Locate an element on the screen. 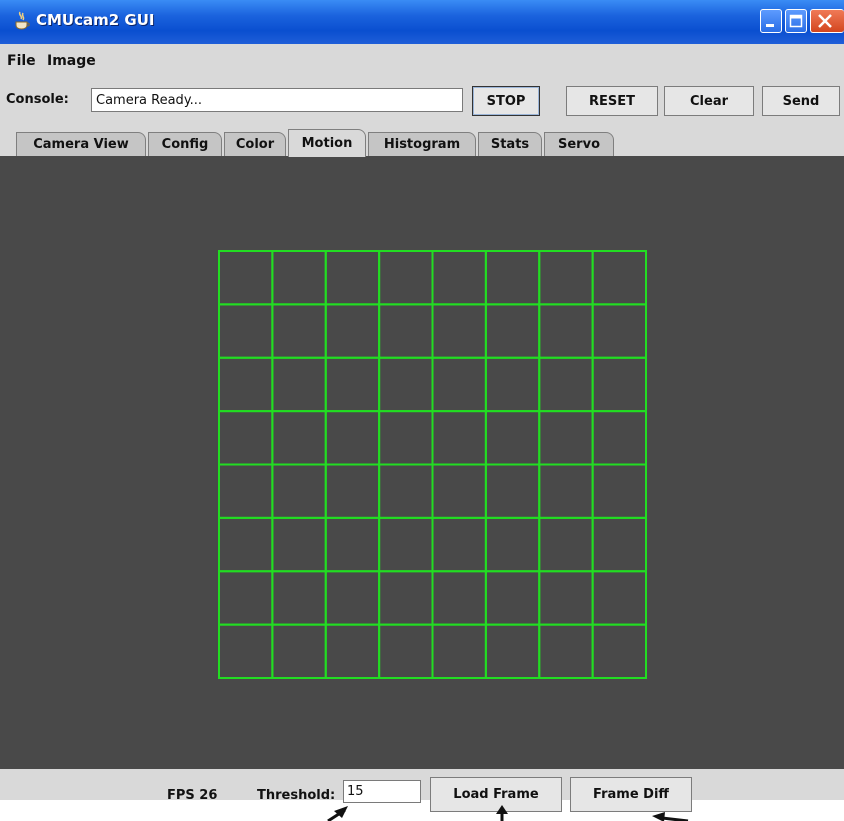  tab-camera-view: Camera View is located at coordinates (81, 144).